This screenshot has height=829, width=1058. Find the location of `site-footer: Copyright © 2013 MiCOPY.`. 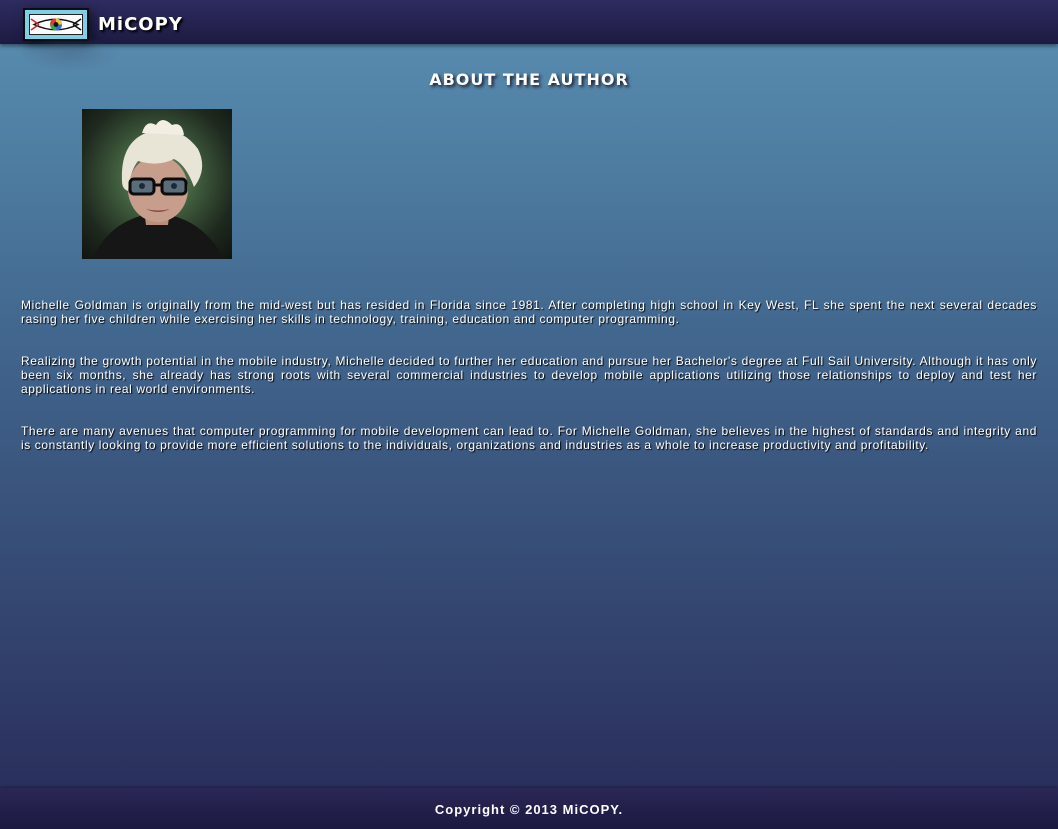

site-footer: Copyright © 2013 MiCOPY. is located at coordinates (529, 808).